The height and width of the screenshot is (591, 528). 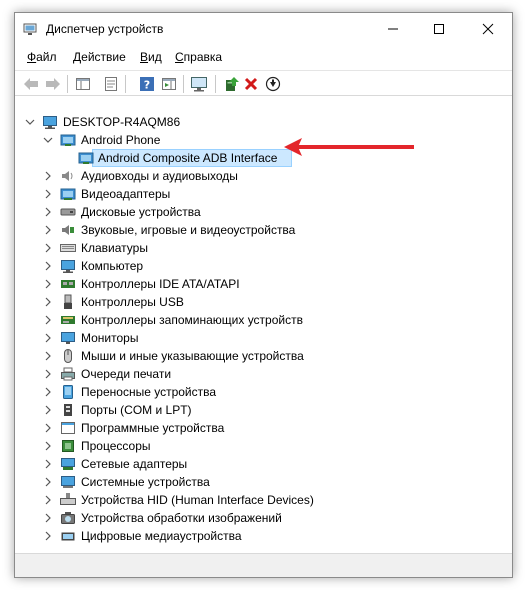 I want to click on tree-device-adb-interface: Android Composite ADB Interface, so click(x=263, y=158).